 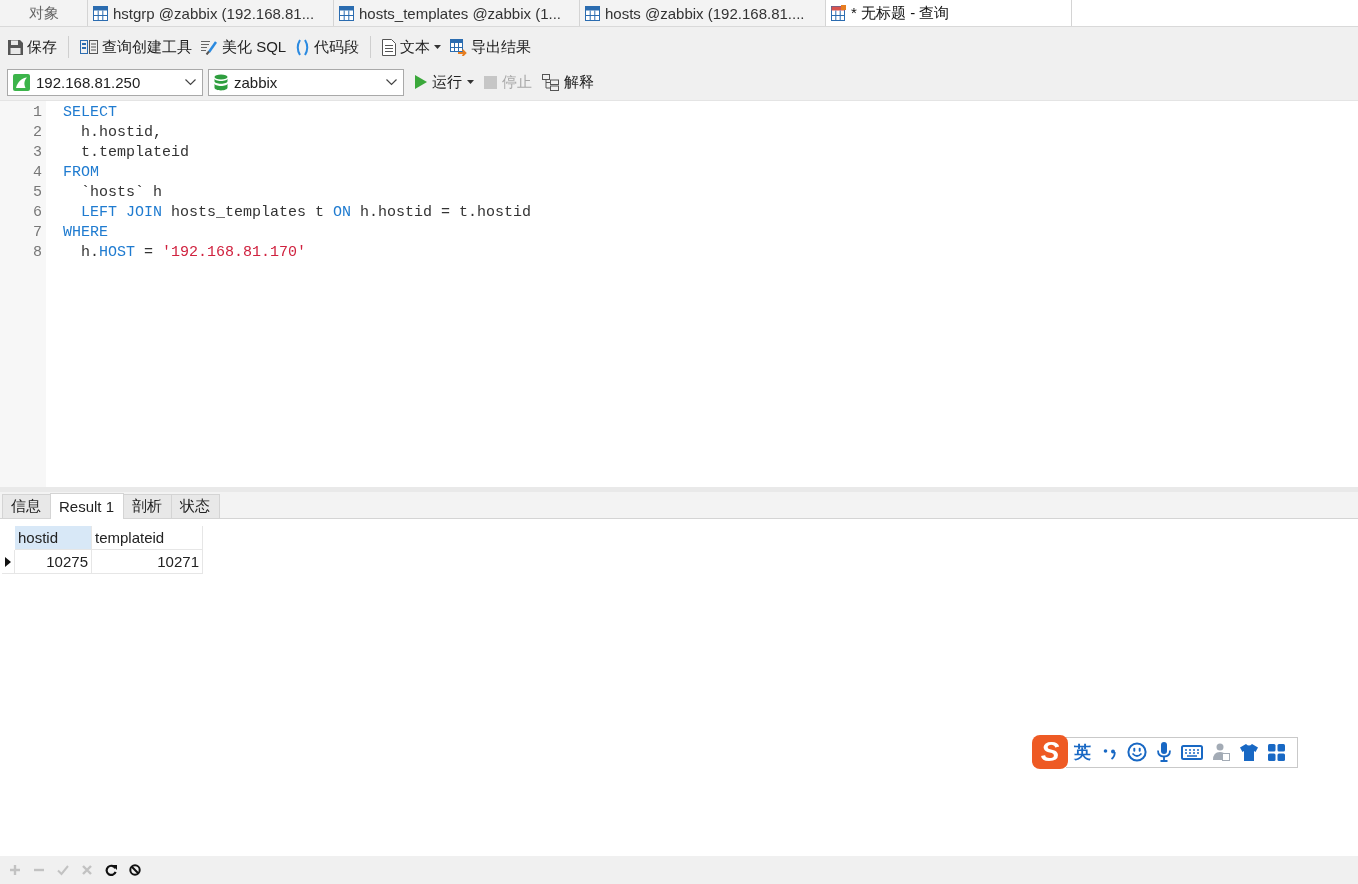 I want to click on database-icon, so click(x=221, y=82).